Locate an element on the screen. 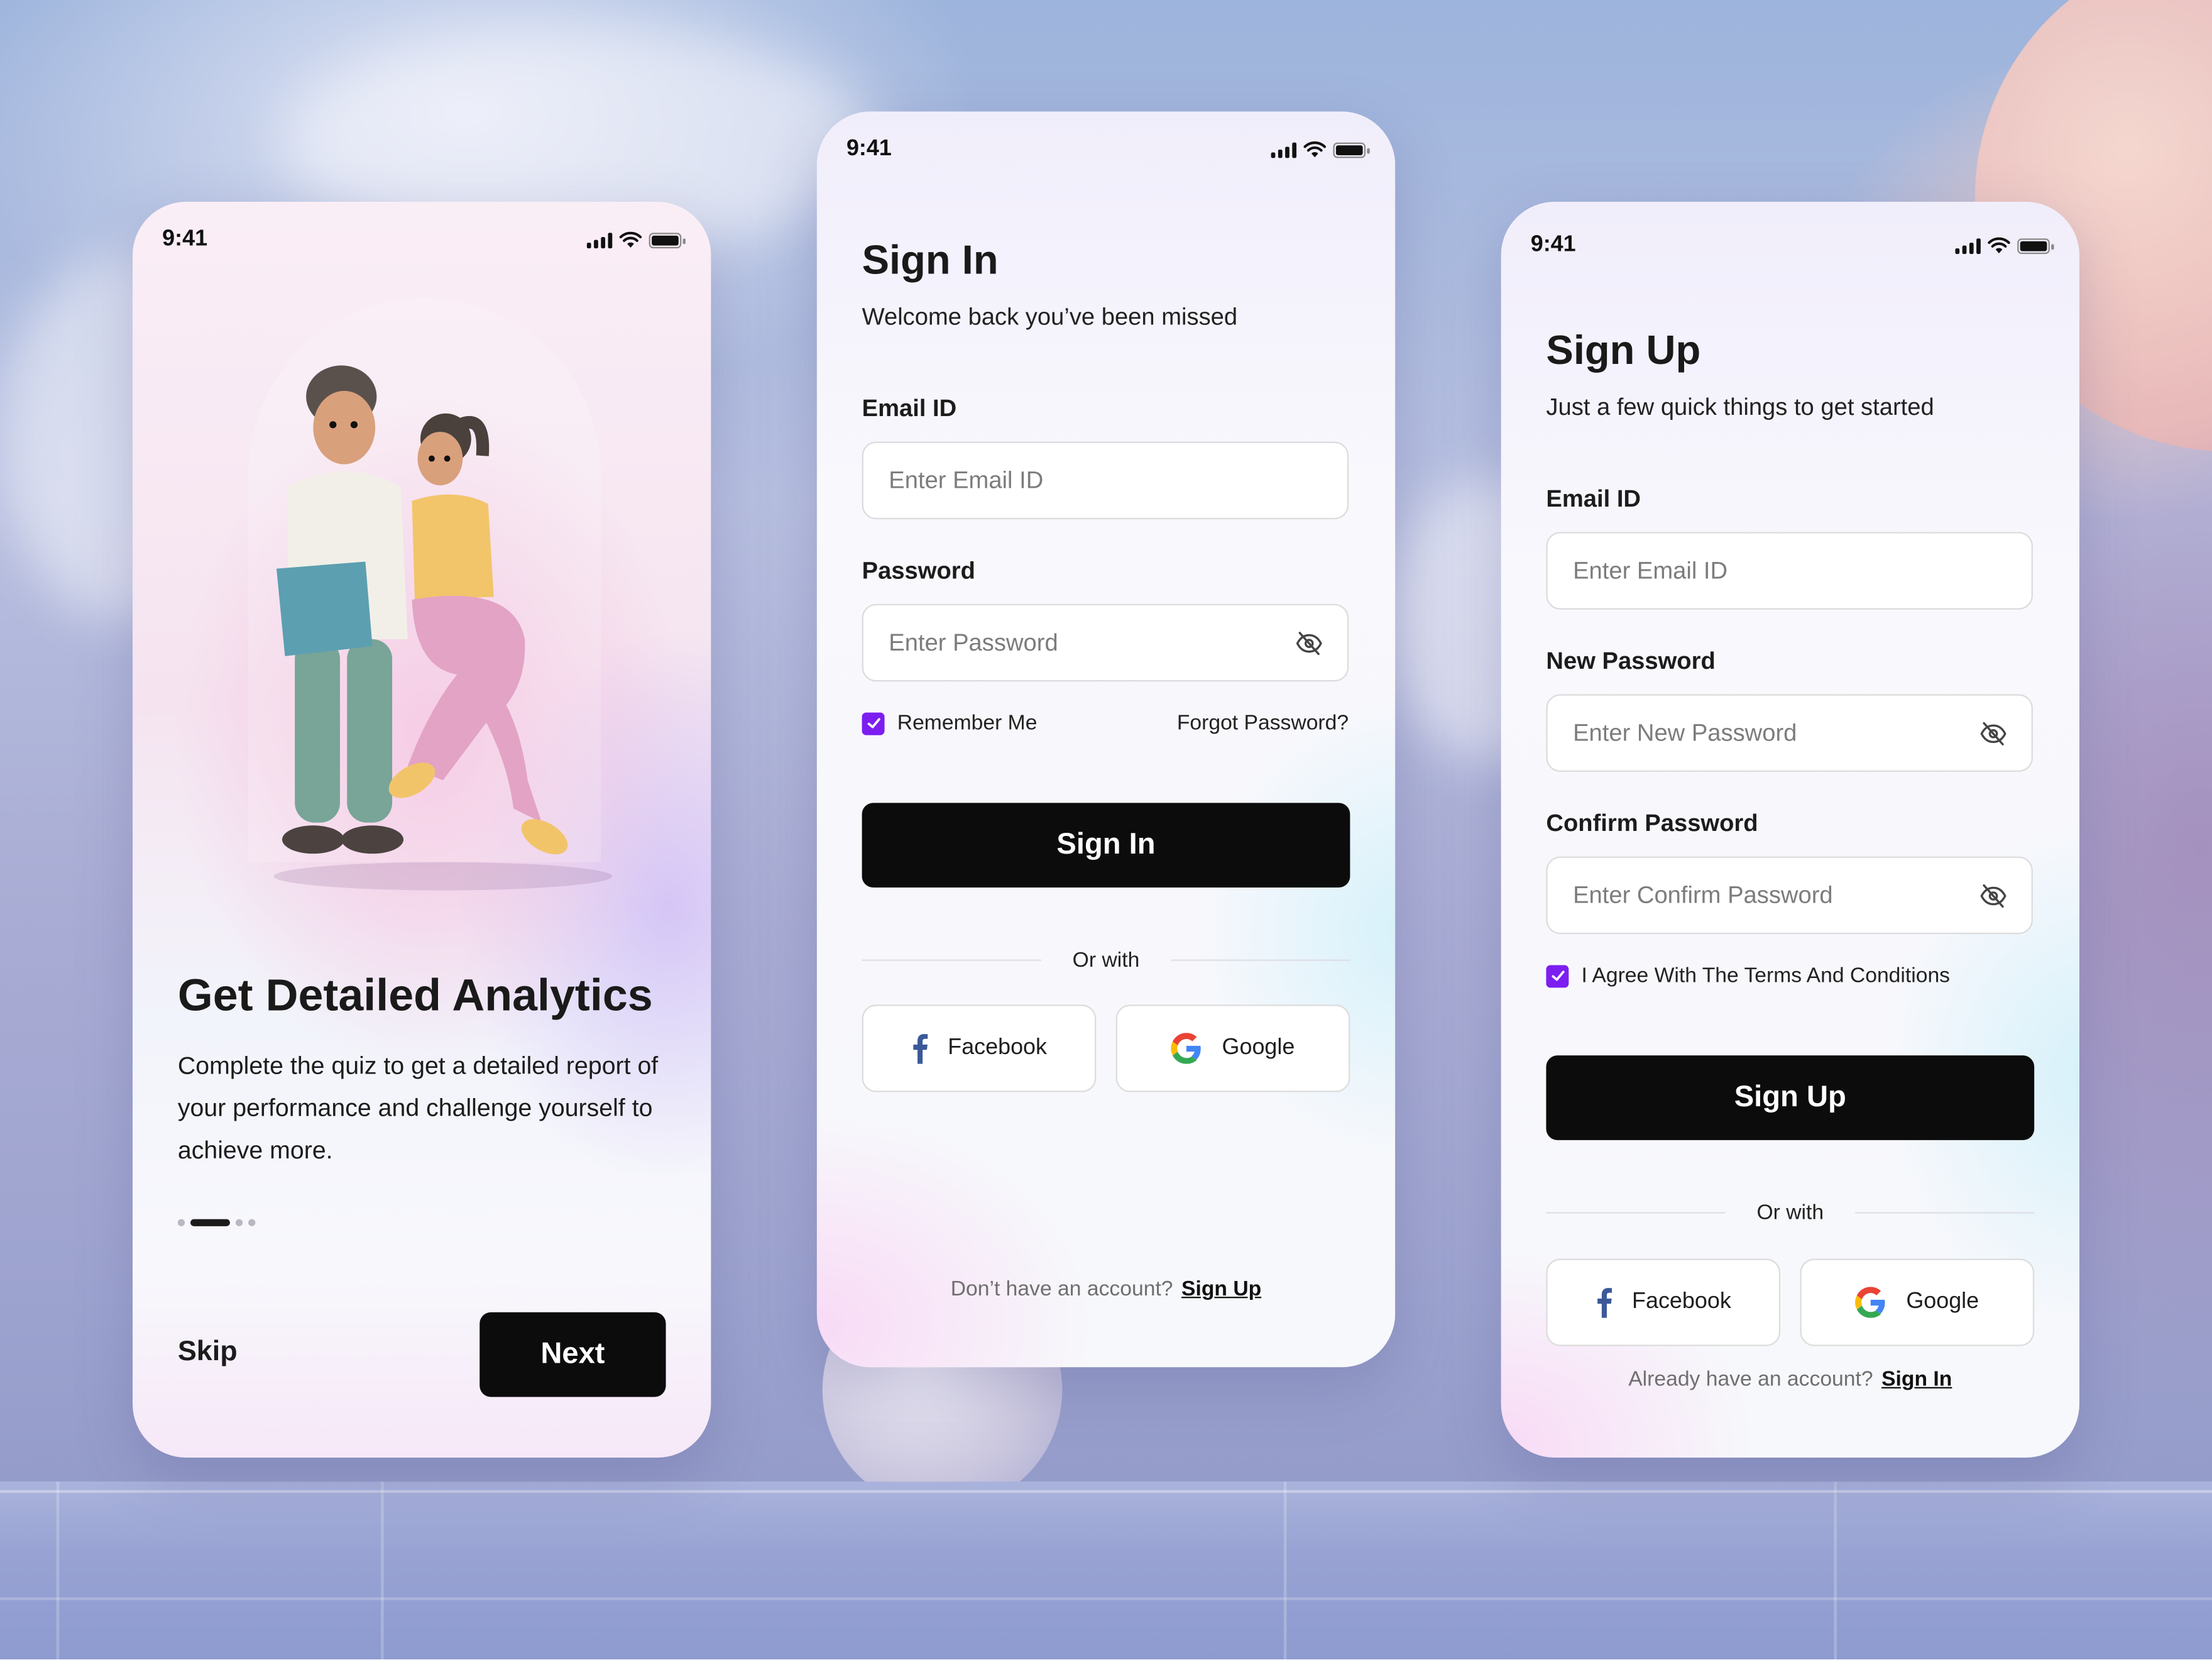 The height and width of the screenshot is (1660, 2212). sign-up-prompt-text: Don’t have an account? is located at coordinates (1061, 1289).